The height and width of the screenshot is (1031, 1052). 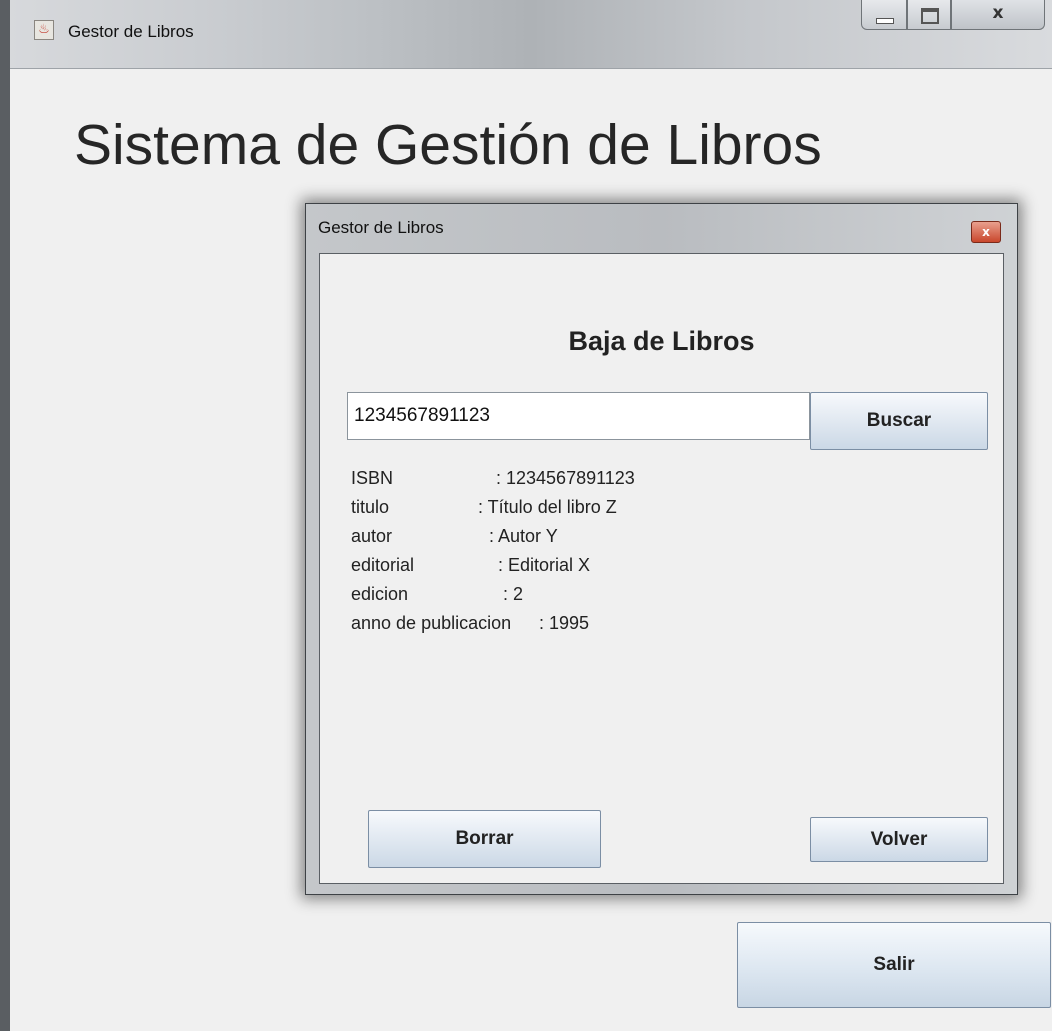 What do you see at coordinates (372, 536) in the screenshot?
I see `detail-label: autor` at bounding box center [372, 536].